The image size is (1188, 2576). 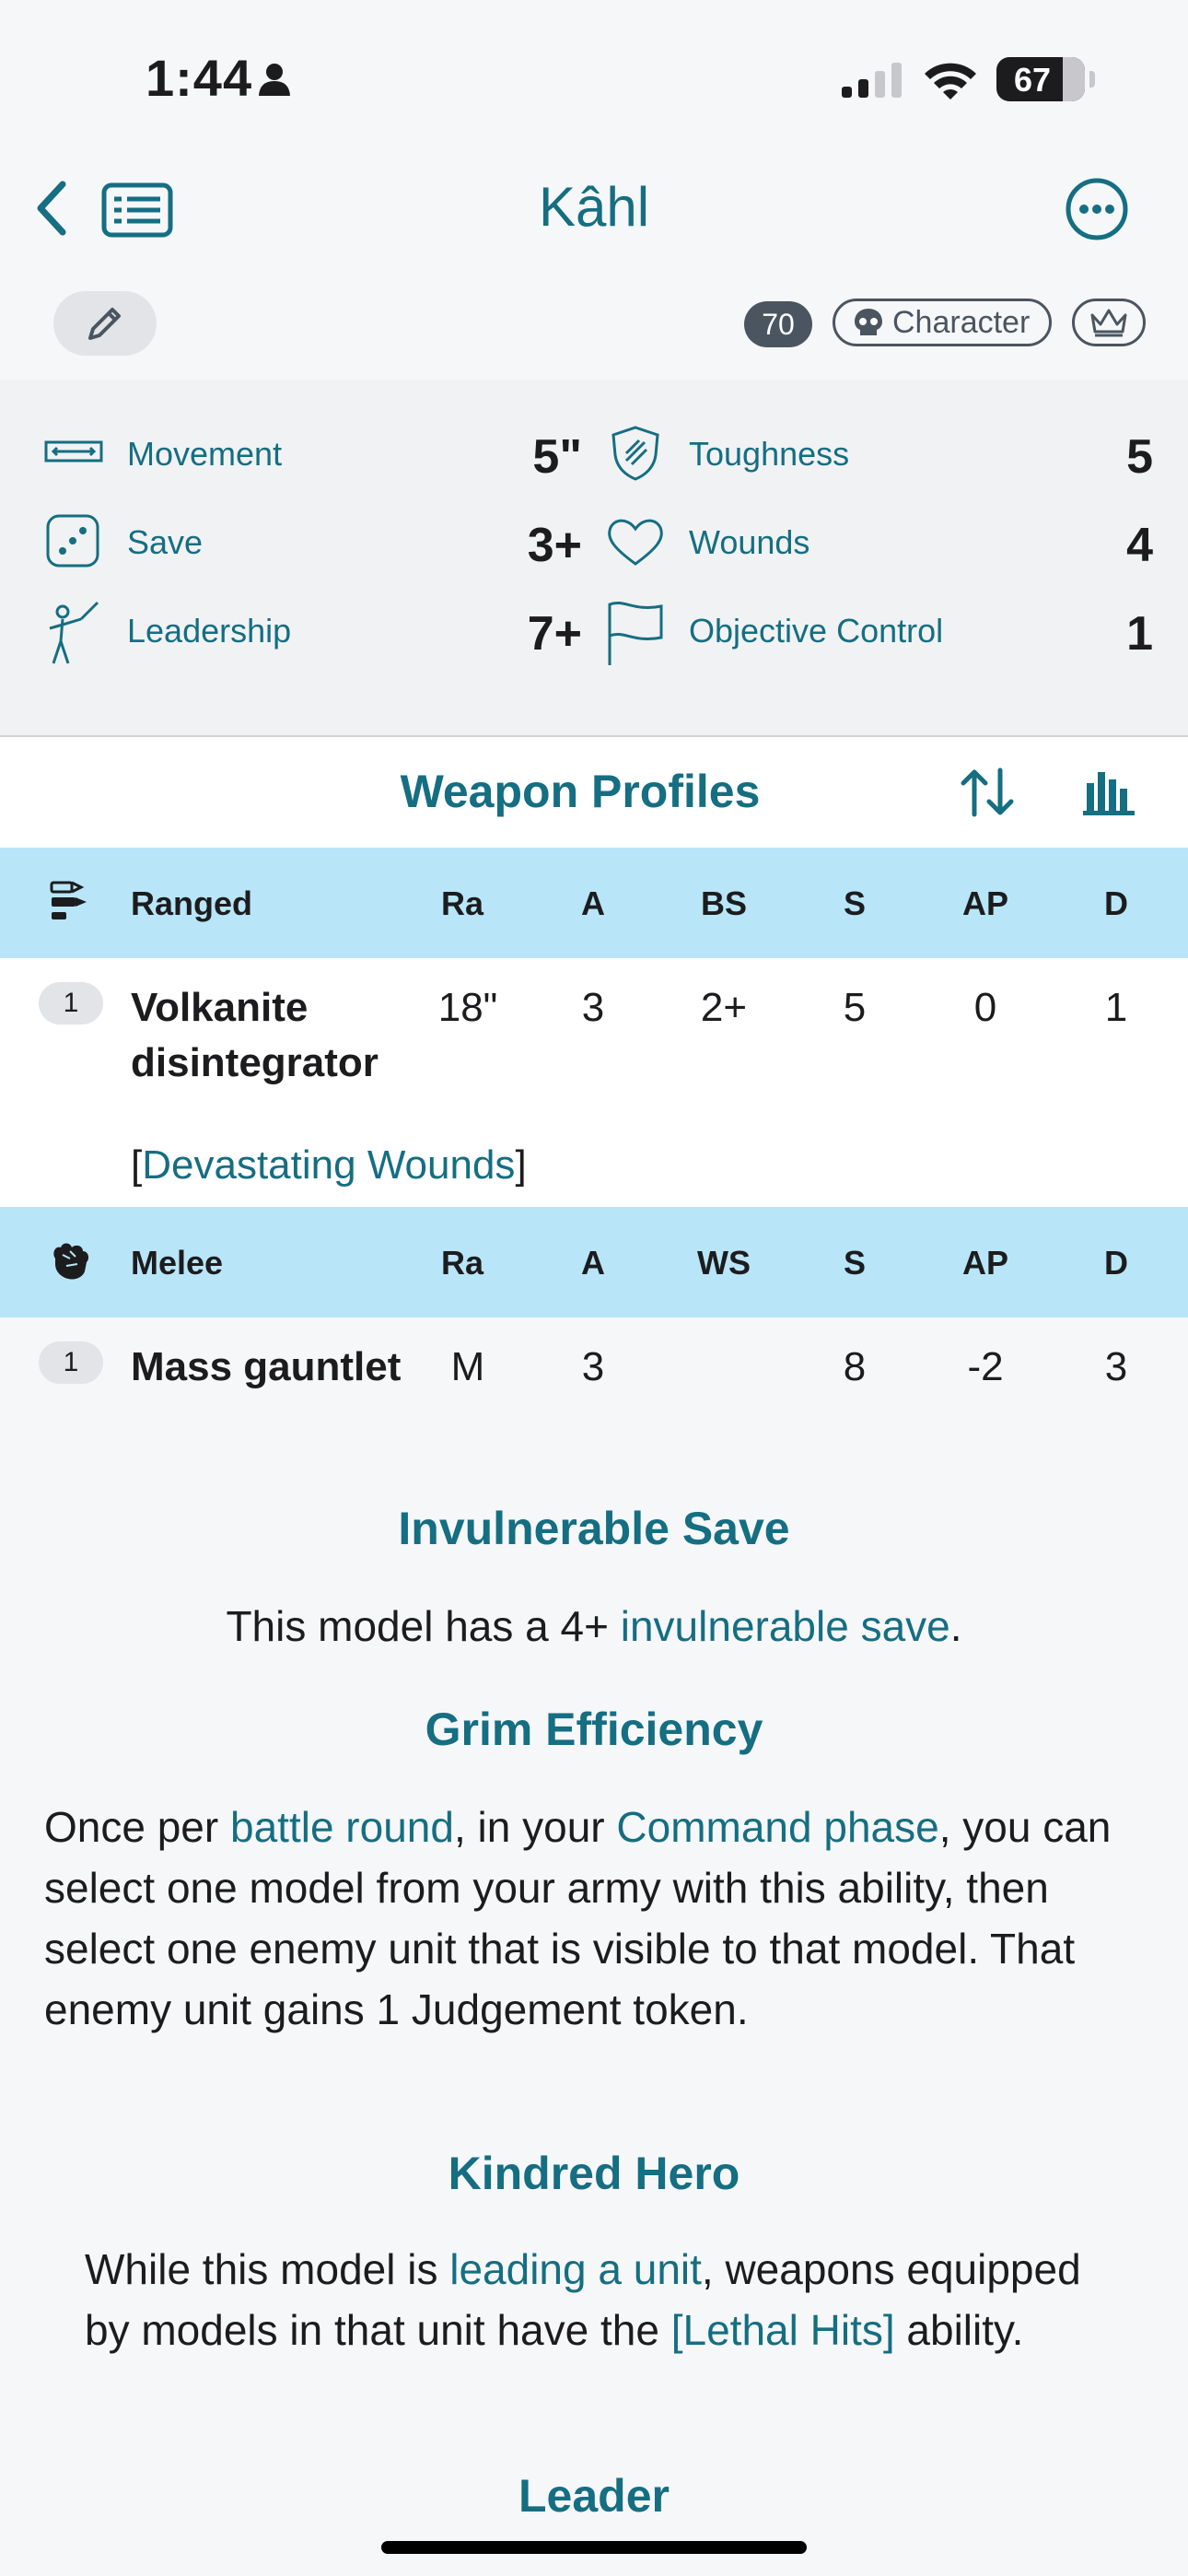 What do you see at coordinates (575, 2269) in the screenshot?
I see `leading-a-unit-link: leading a unit` at bounding box center [575, 2269].